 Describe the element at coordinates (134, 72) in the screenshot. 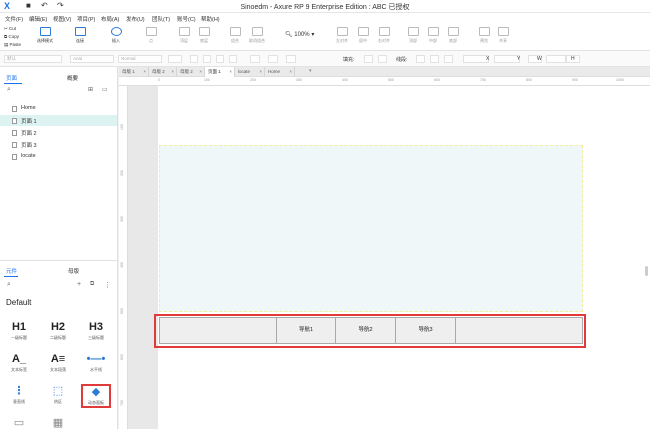

I see `doc-tab-master-1: 母版 1 ×` at that location.